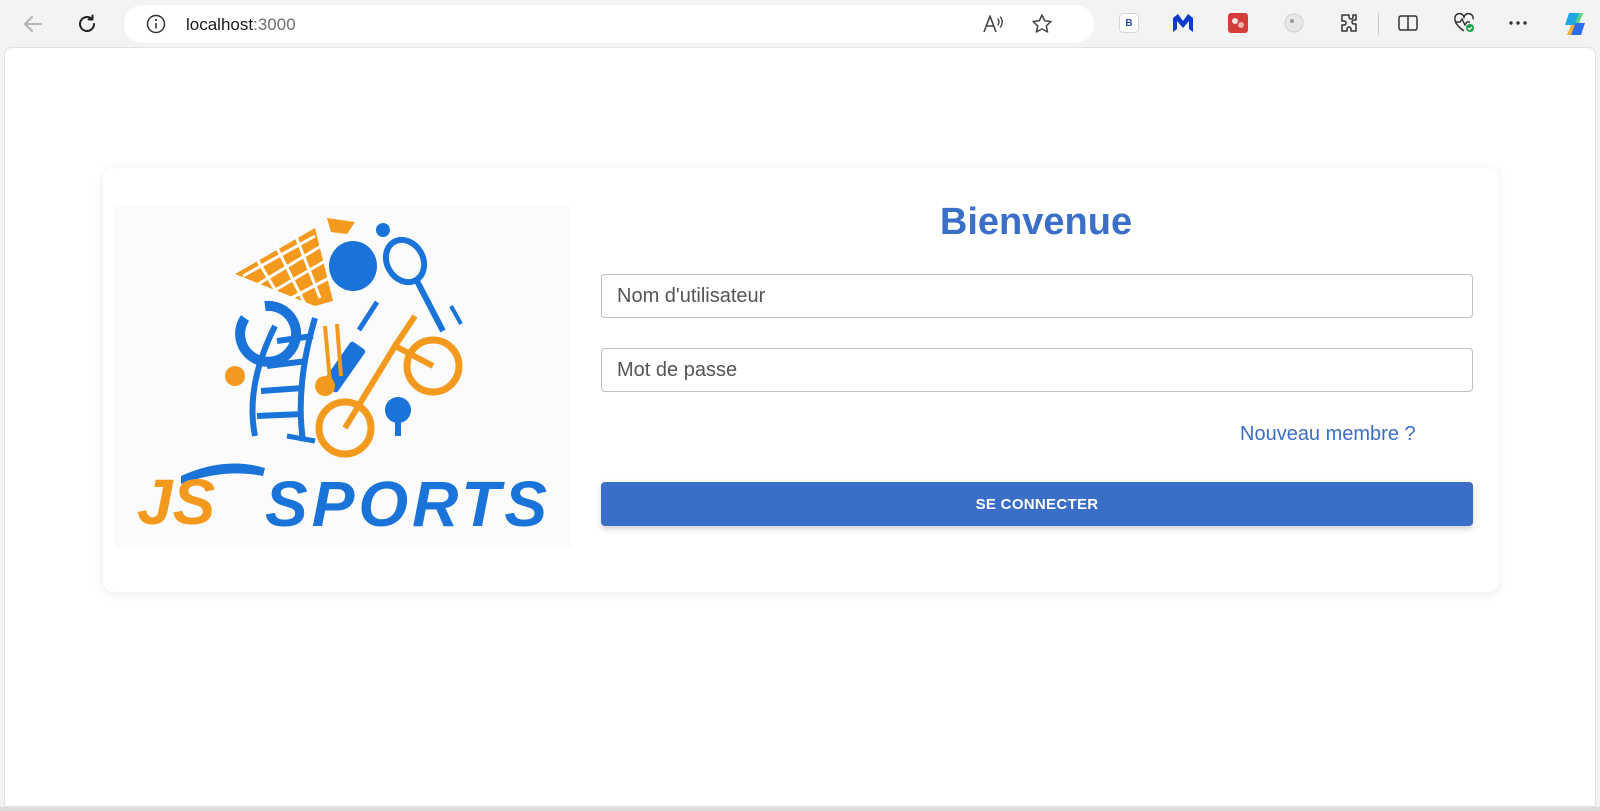 This screenshot has width=1600, height=811. Describe the element at coordinates (1037, 296) in the screenshot. I see `username-input` at that location.